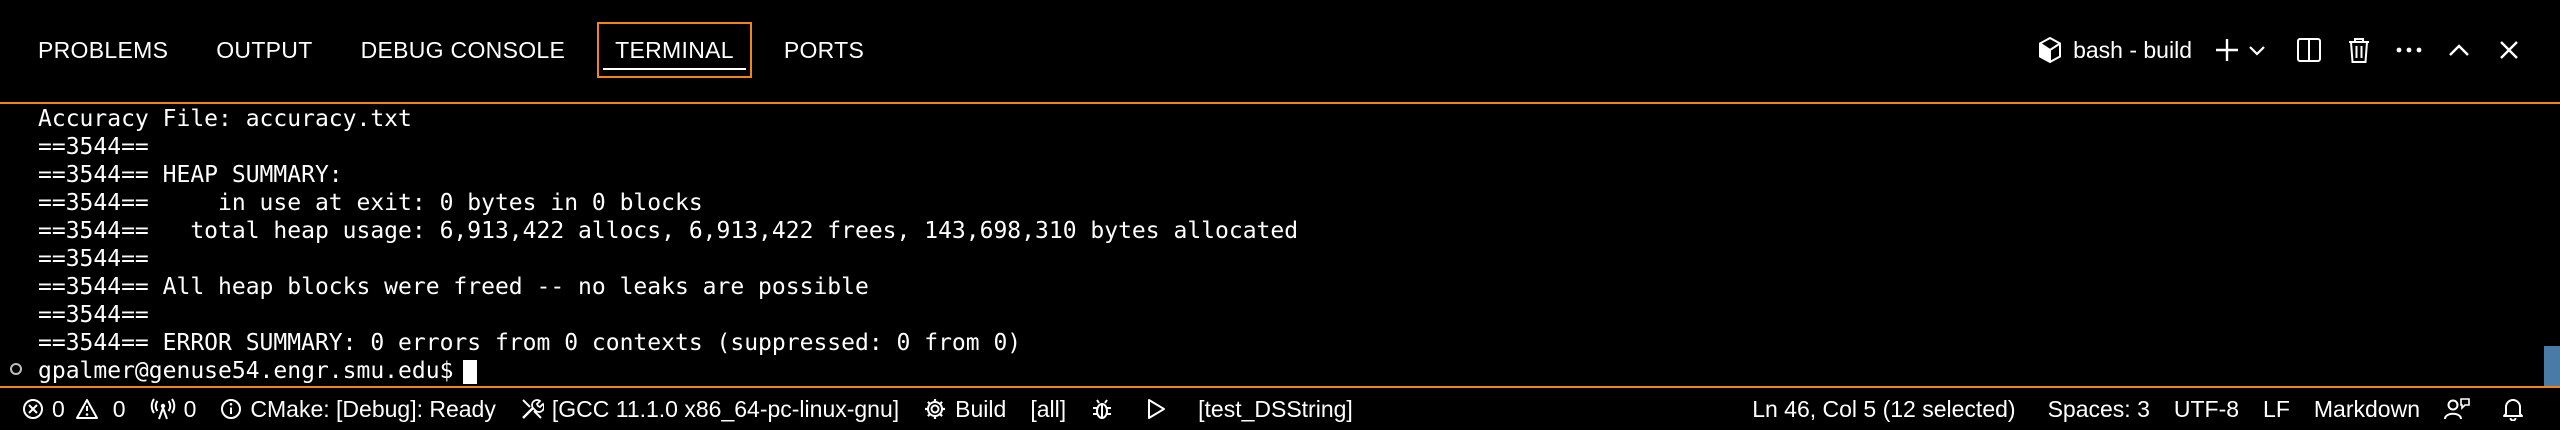  I want to click on cmake-kit: [GCC 11.1.0 x86_64-pc-linux-gnu], so click(709, 409).